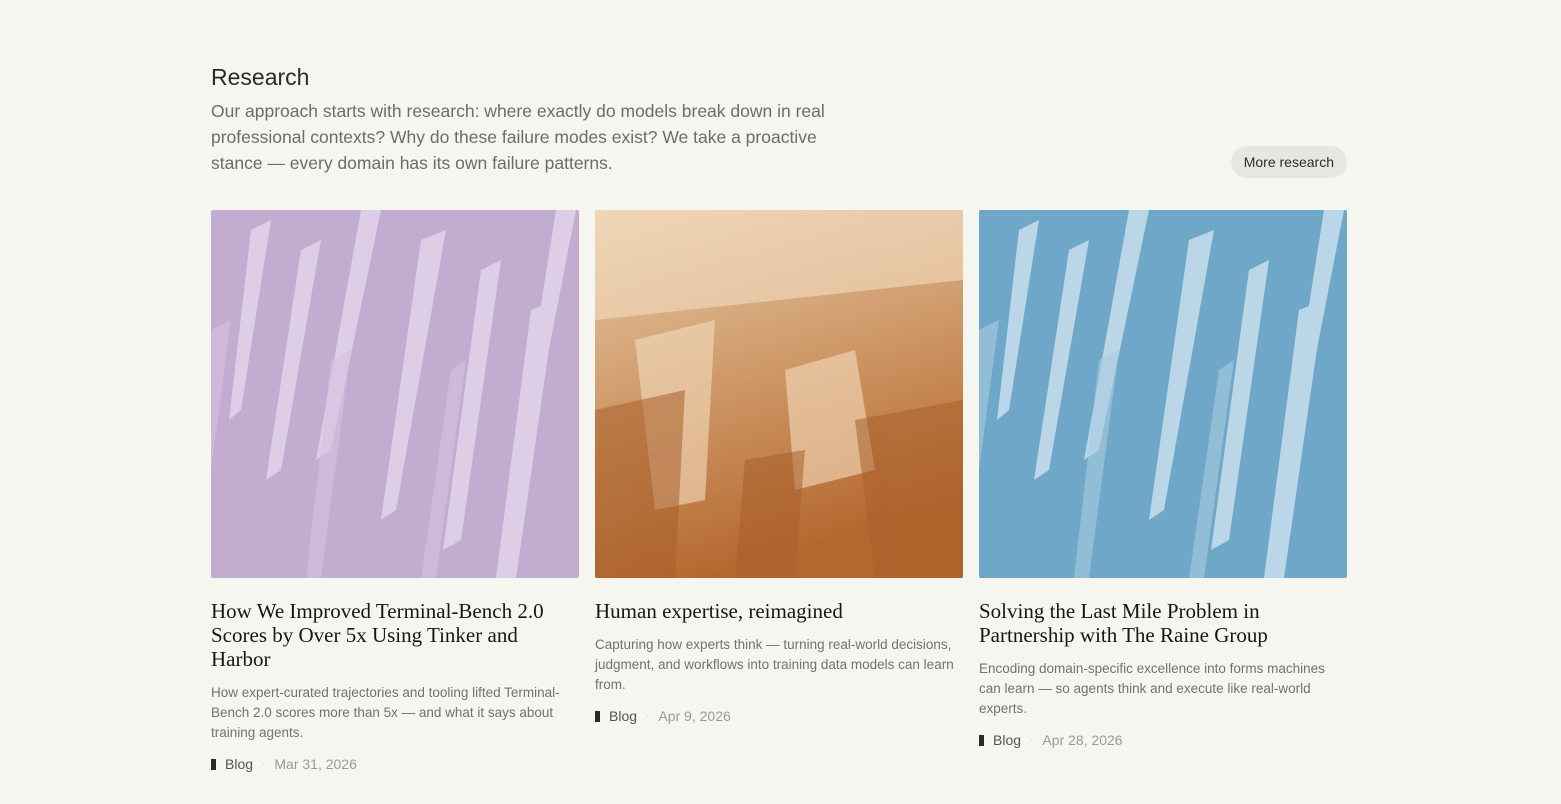  What do you see at coordinates (260, 77) in the screenshot?
I see `section-title: Research` at bounding box center [260, 77].